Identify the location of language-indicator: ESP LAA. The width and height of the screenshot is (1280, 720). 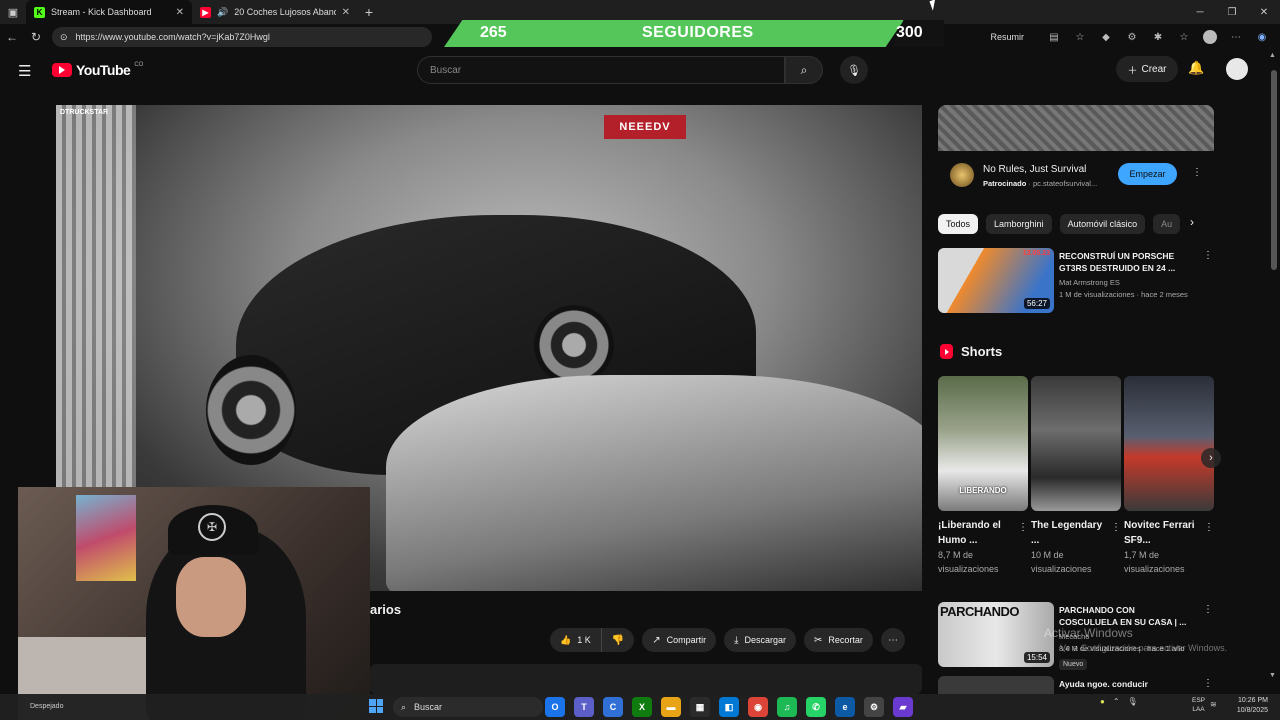
(1198, 705).